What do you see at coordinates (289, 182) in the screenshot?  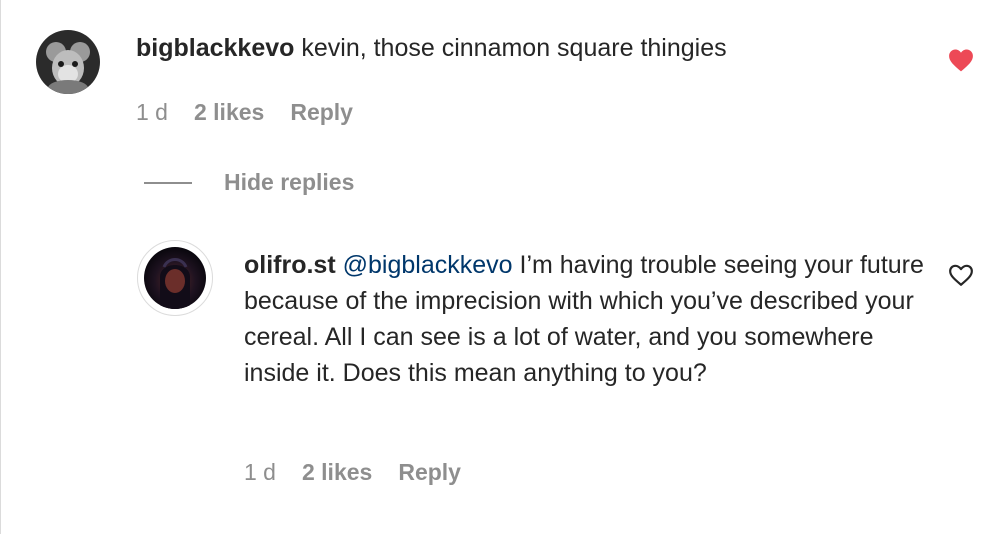 I see `hide-replies-label: Hide replies` at bounding box center [289, 182].